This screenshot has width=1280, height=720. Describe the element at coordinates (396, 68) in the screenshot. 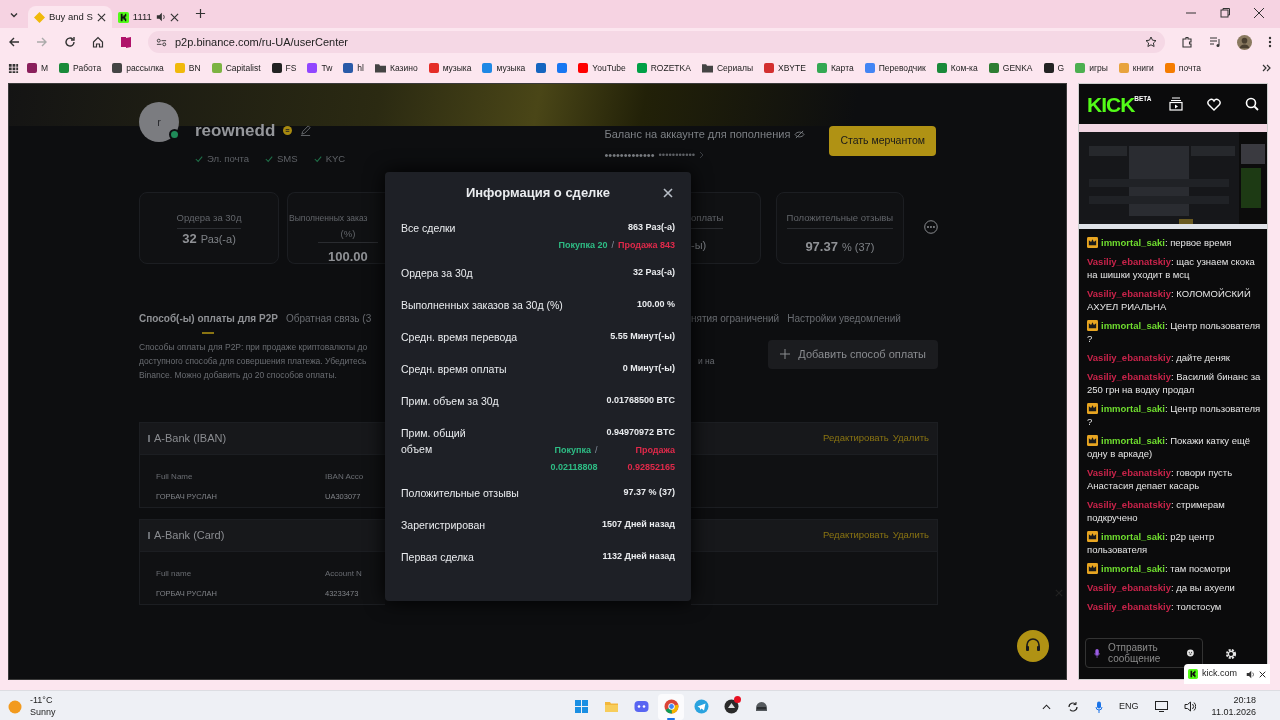

I see `bookmark: Казино` at that location.